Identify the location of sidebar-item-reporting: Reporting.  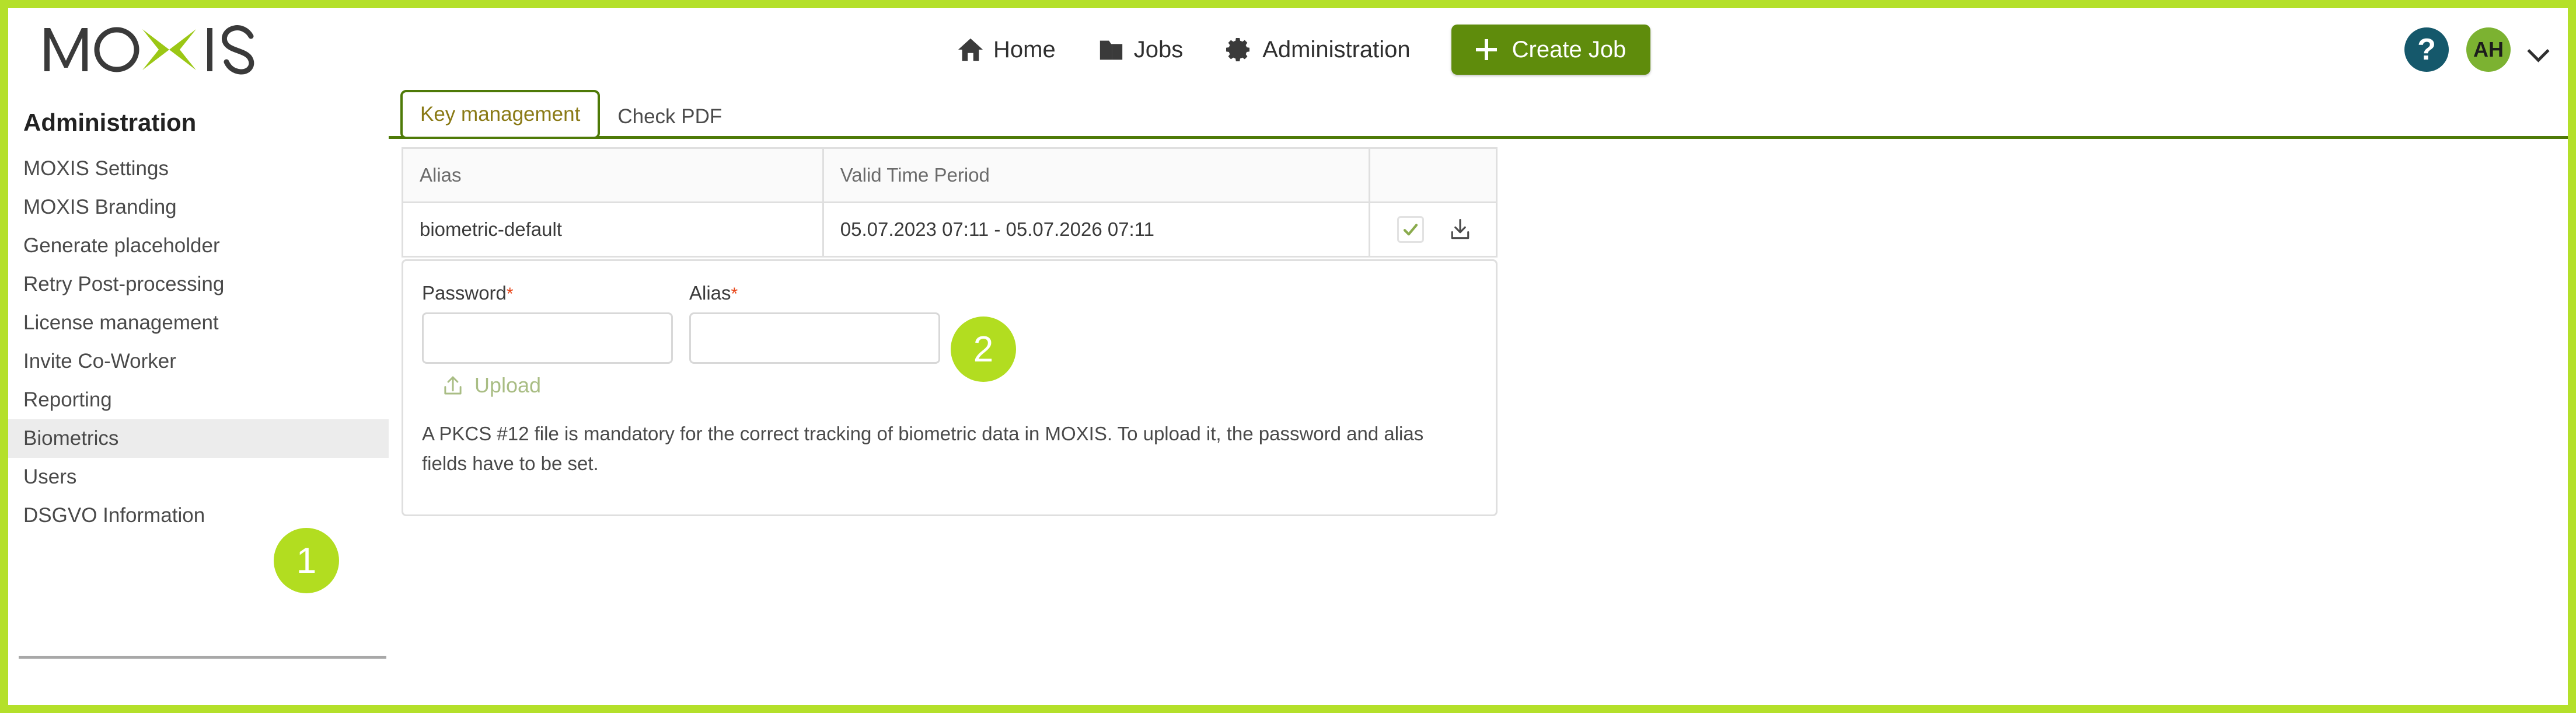
(198, 400).